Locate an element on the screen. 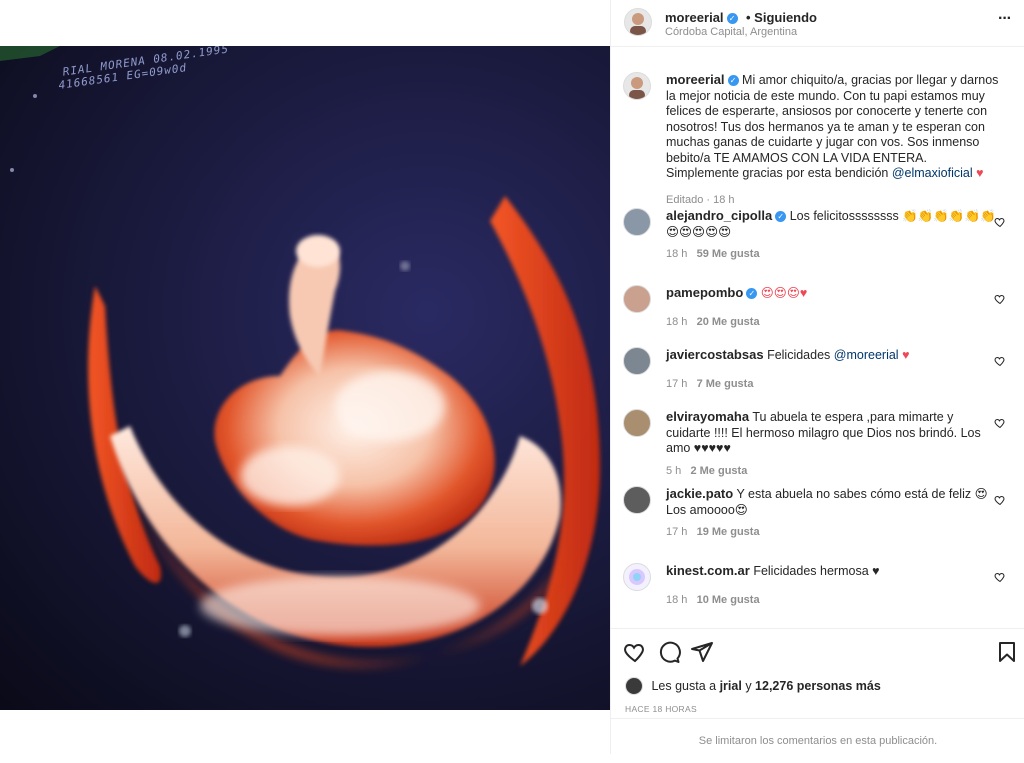 Image resolution: width=1024 pixels, height=763 pixels. likes-summary: Les gusta a jrial y 12,276 personas más is located at coordinates (753, 686).